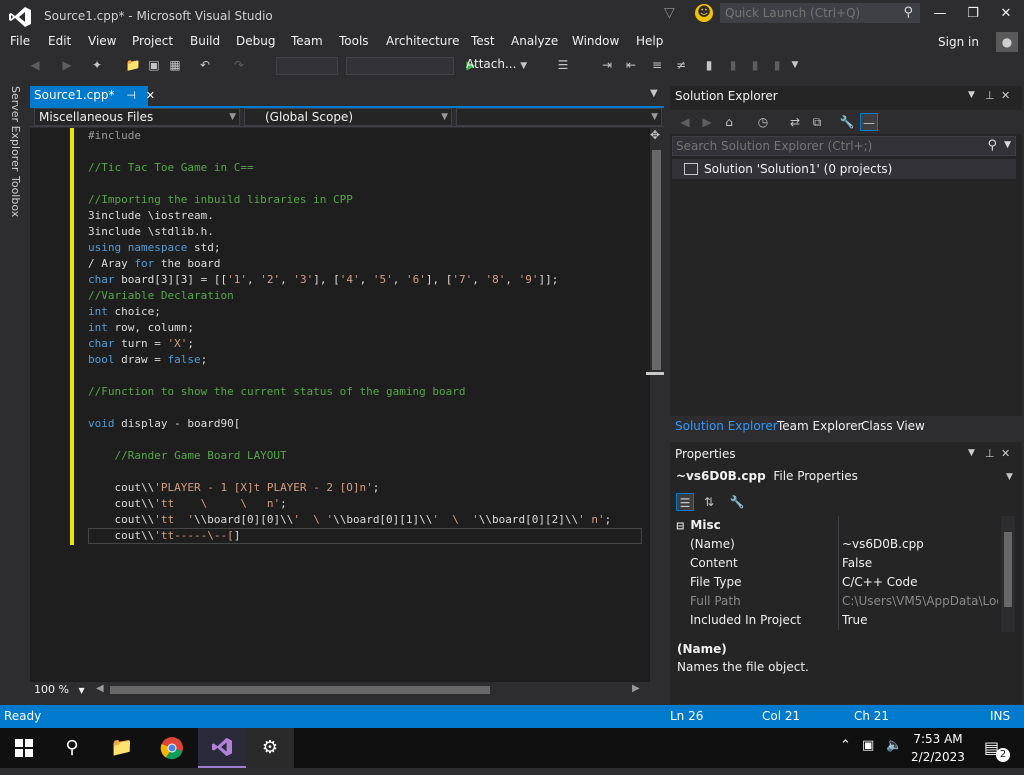  What do you see at coordinates (920, 582) in the screenshot?
I see `property-value: C/C++ Code` at bounding box center [920, 582].